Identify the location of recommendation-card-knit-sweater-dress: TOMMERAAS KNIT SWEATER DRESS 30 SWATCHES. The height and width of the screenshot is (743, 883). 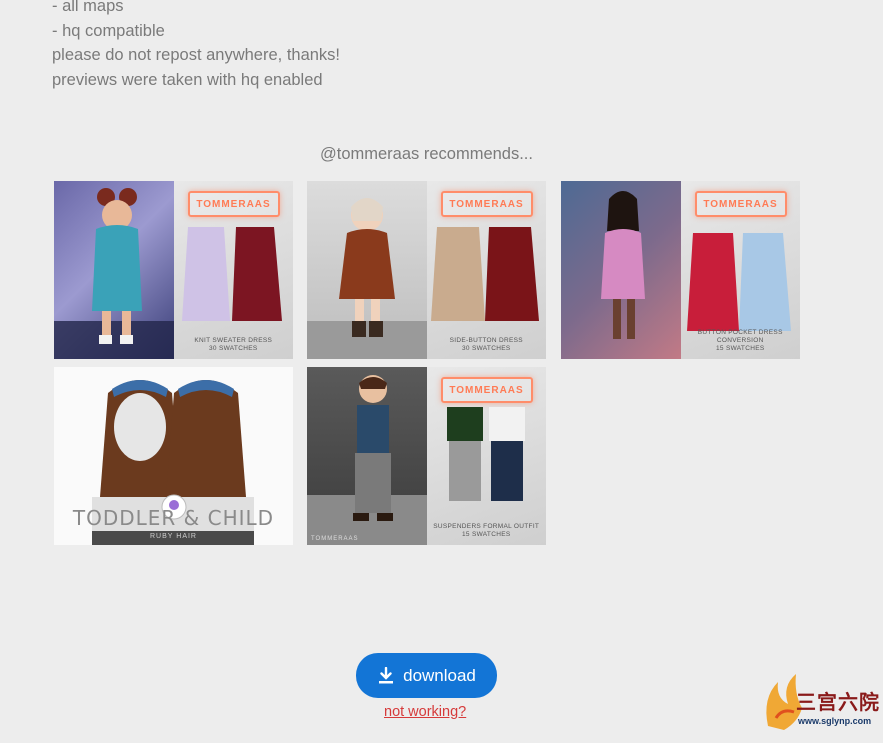
(173, 270).